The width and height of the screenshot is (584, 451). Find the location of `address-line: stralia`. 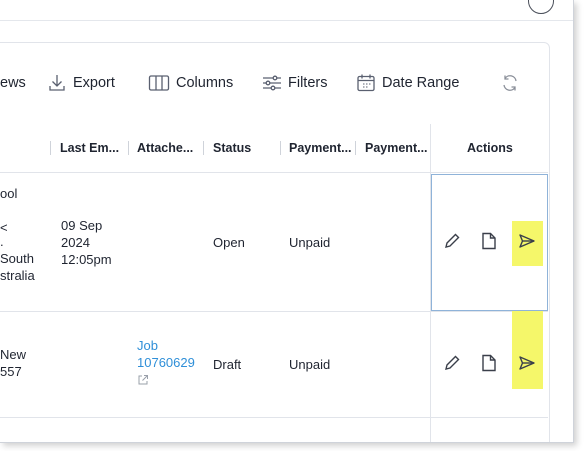

address-line: stralia is located at coordinates (17, 275).